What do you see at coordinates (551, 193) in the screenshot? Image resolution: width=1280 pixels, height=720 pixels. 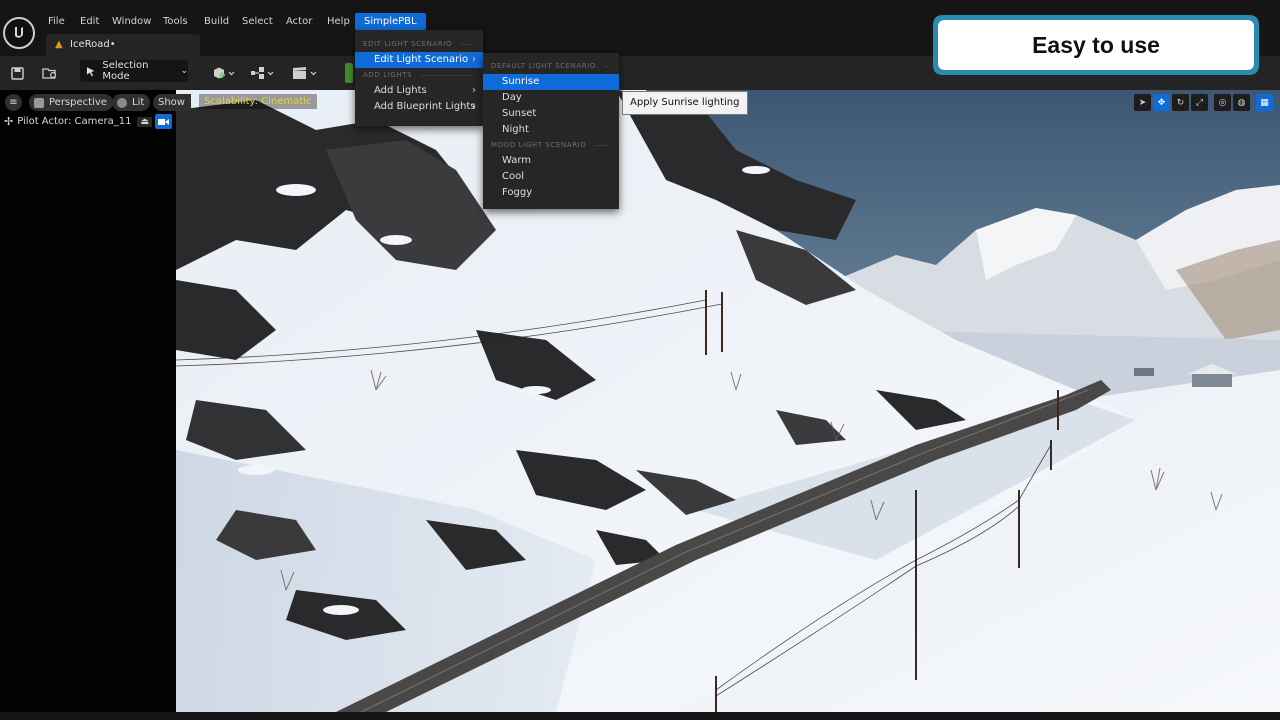 I see `scenario-foggy: Foggy` at bounding box center [551, 193].